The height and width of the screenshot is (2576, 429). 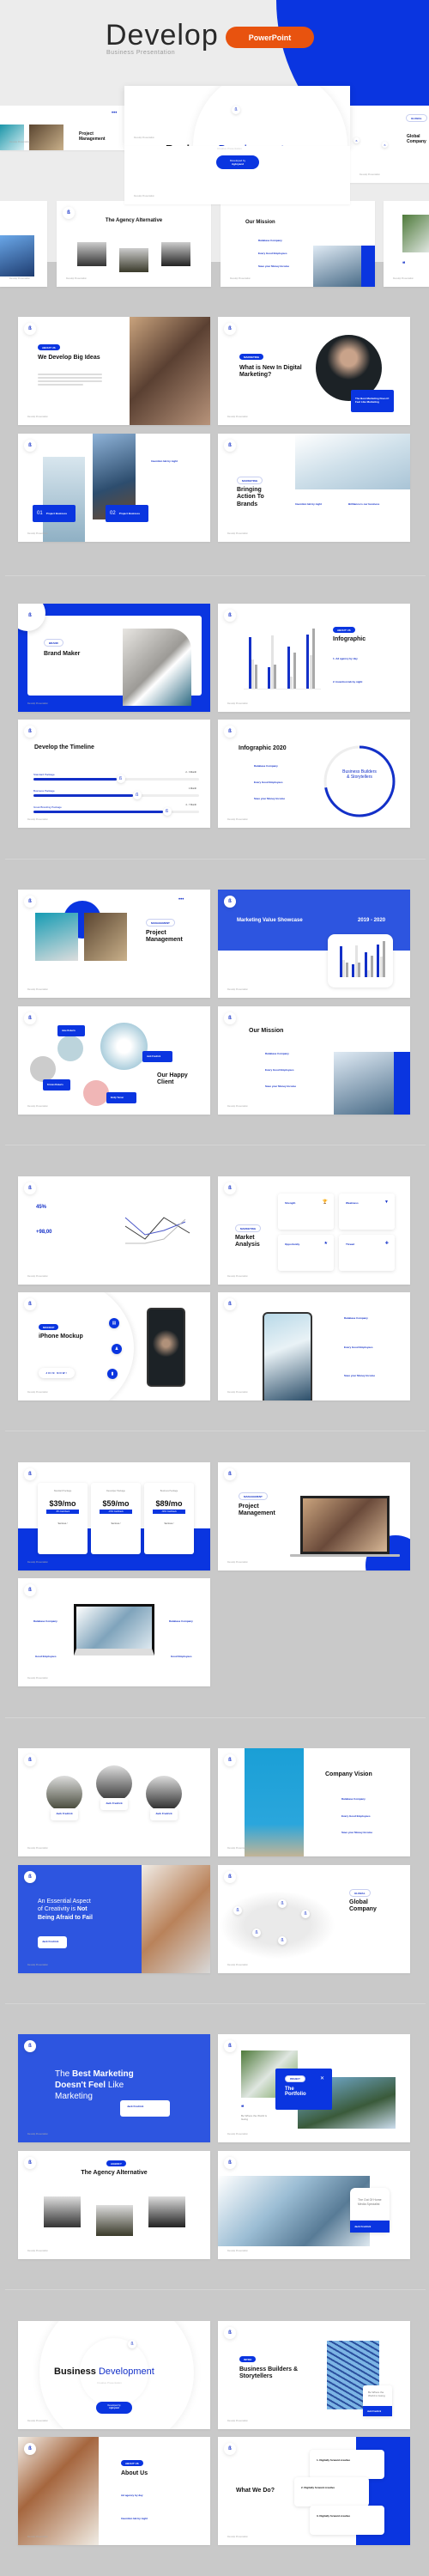 I want to click on about-badge: ABOUT US, so click(x=344, y=630).